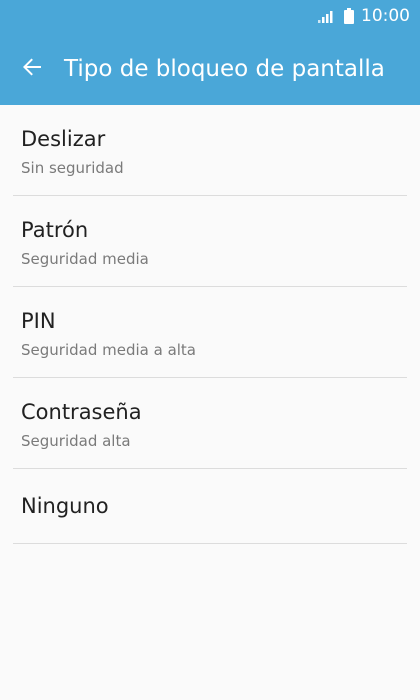 This screenshot has height=700, width=420. Describe the element at coordinates (81, 412) in the screenshot. I see `option-label: Contraseña` at that location.